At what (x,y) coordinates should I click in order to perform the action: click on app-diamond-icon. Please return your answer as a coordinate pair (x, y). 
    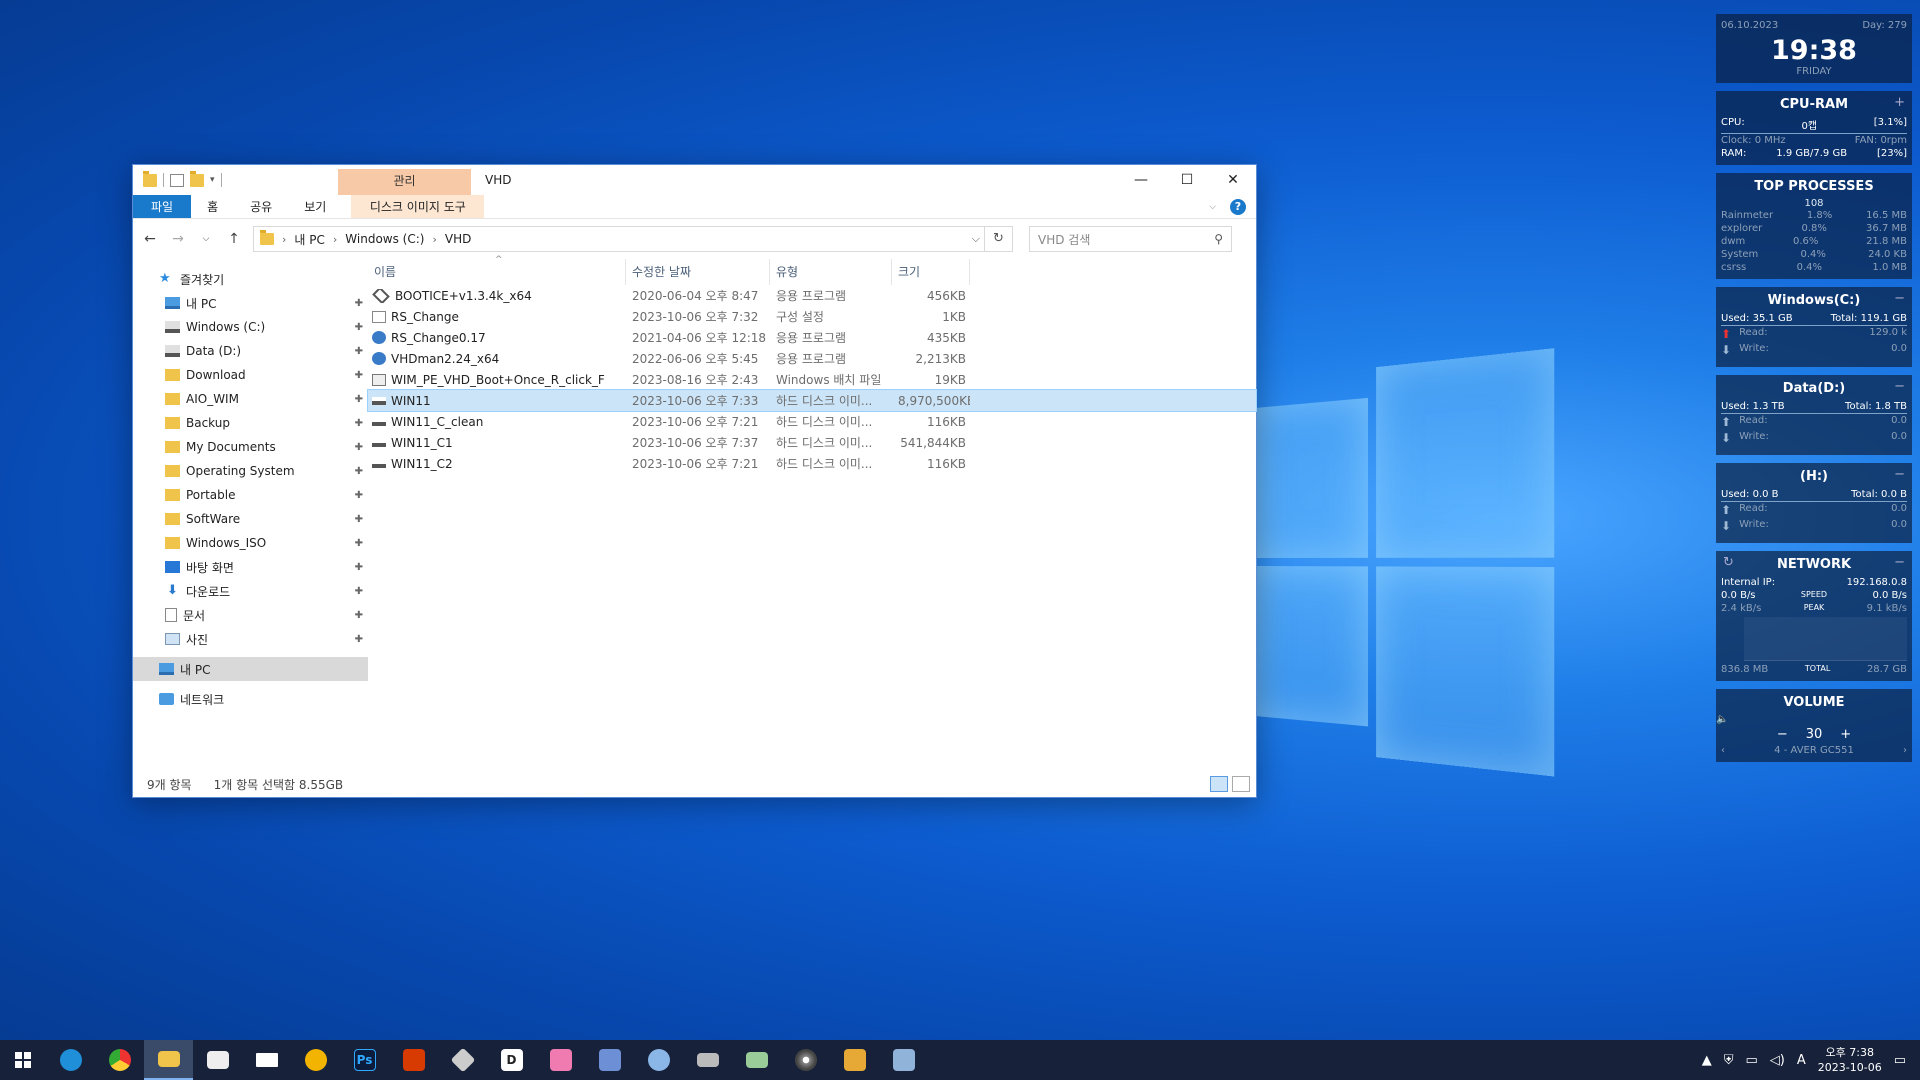
    Looking at the image, I should click on (462, 1060).